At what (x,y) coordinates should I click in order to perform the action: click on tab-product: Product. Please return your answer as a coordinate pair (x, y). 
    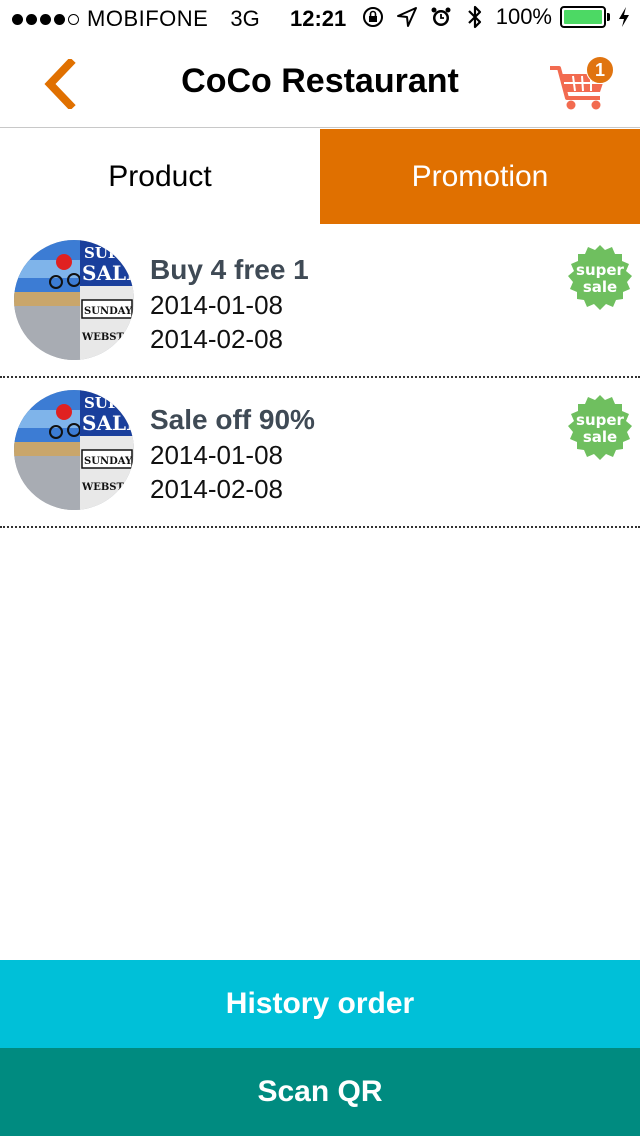
    Looking at the image, I should click on (160, 176).